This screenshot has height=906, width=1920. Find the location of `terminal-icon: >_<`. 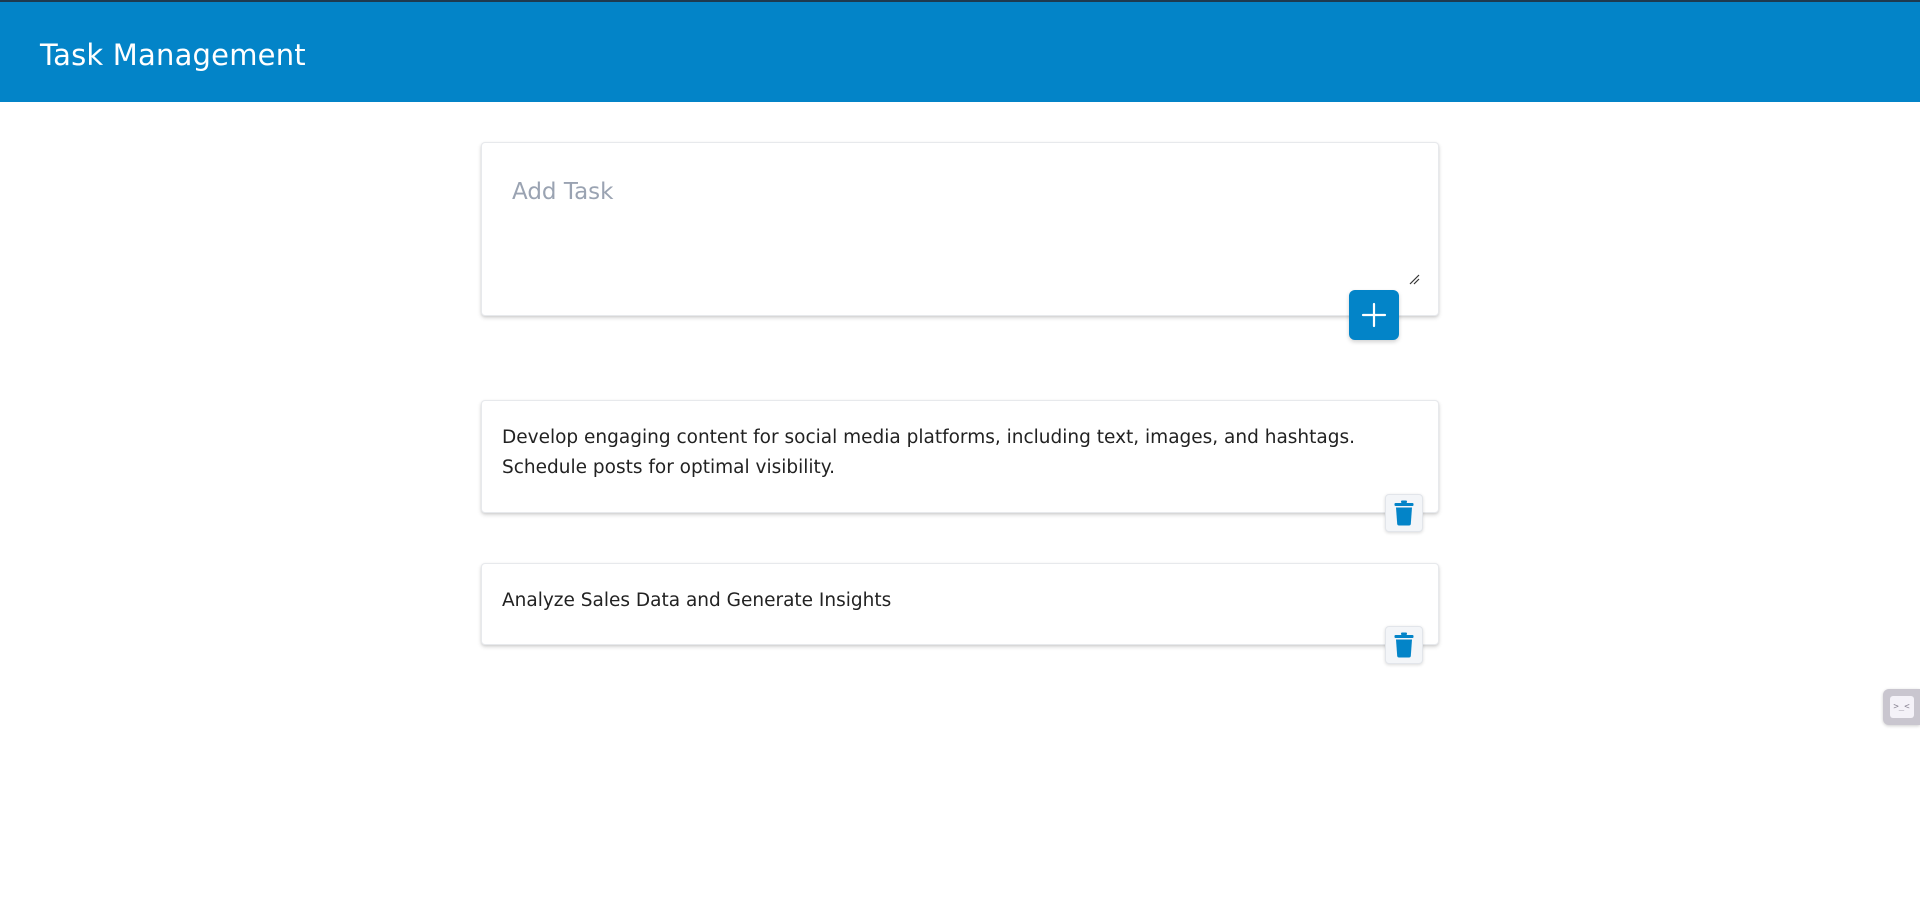

terminal-icon: >_< is located at coordinates (1901, 707).